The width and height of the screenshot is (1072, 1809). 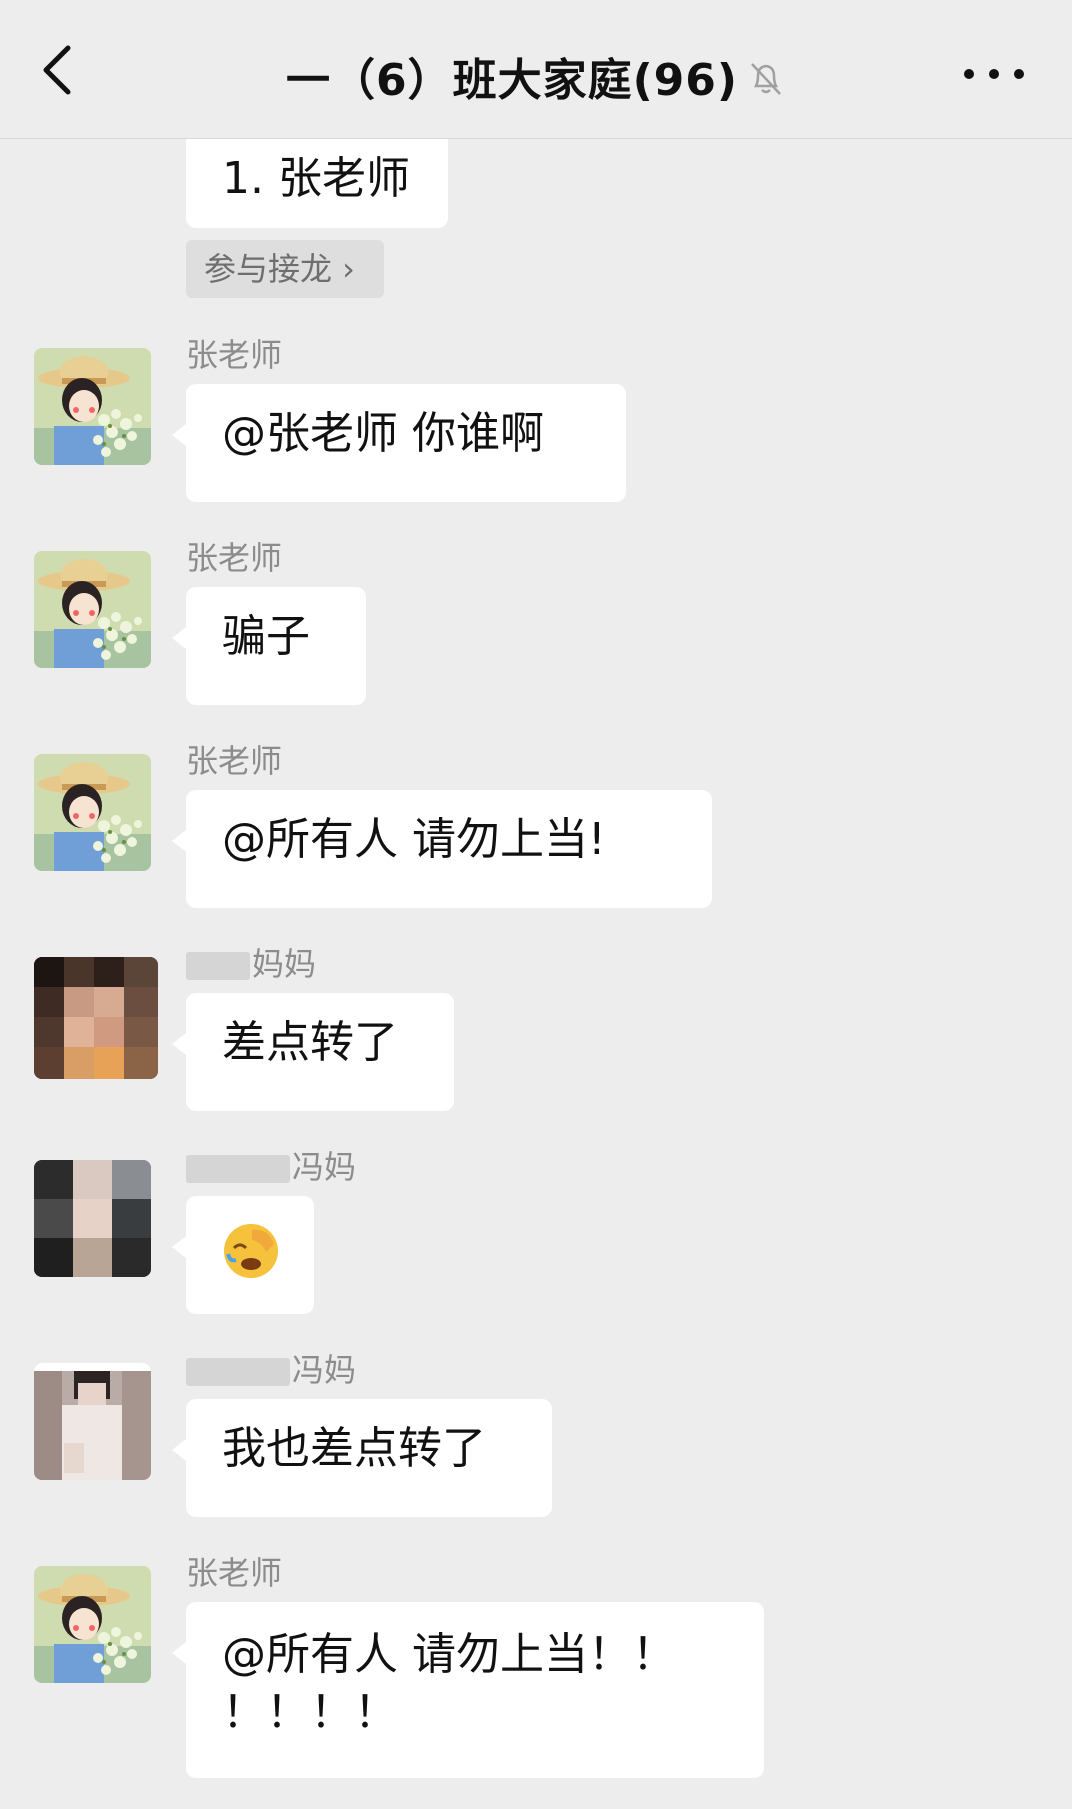 I want to click on message-text: 我也差点转了, so click(x=354, y=1448).